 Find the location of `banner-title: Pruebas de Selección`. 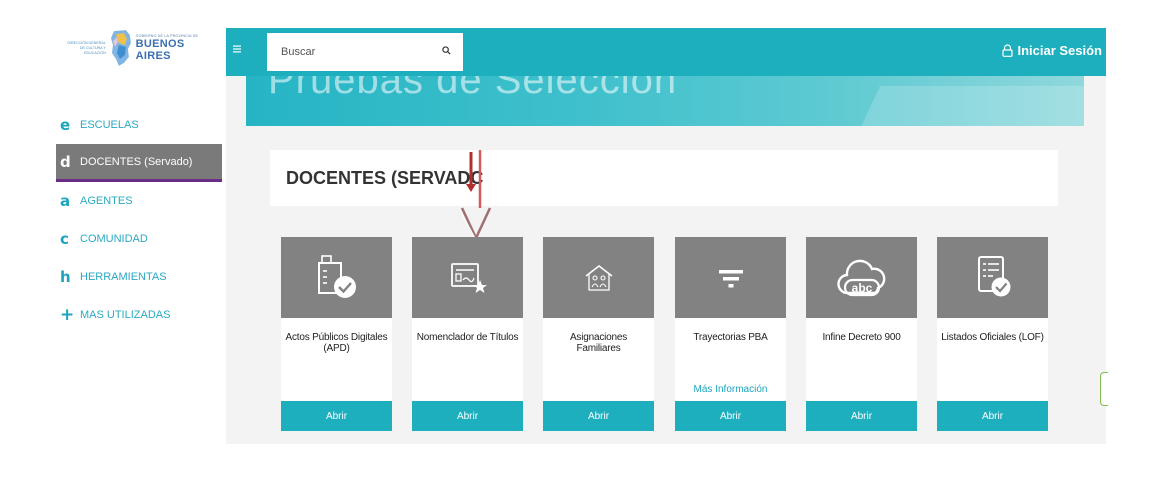

banner-title: Pruebas de Selección is located at coordinates (473, 89).